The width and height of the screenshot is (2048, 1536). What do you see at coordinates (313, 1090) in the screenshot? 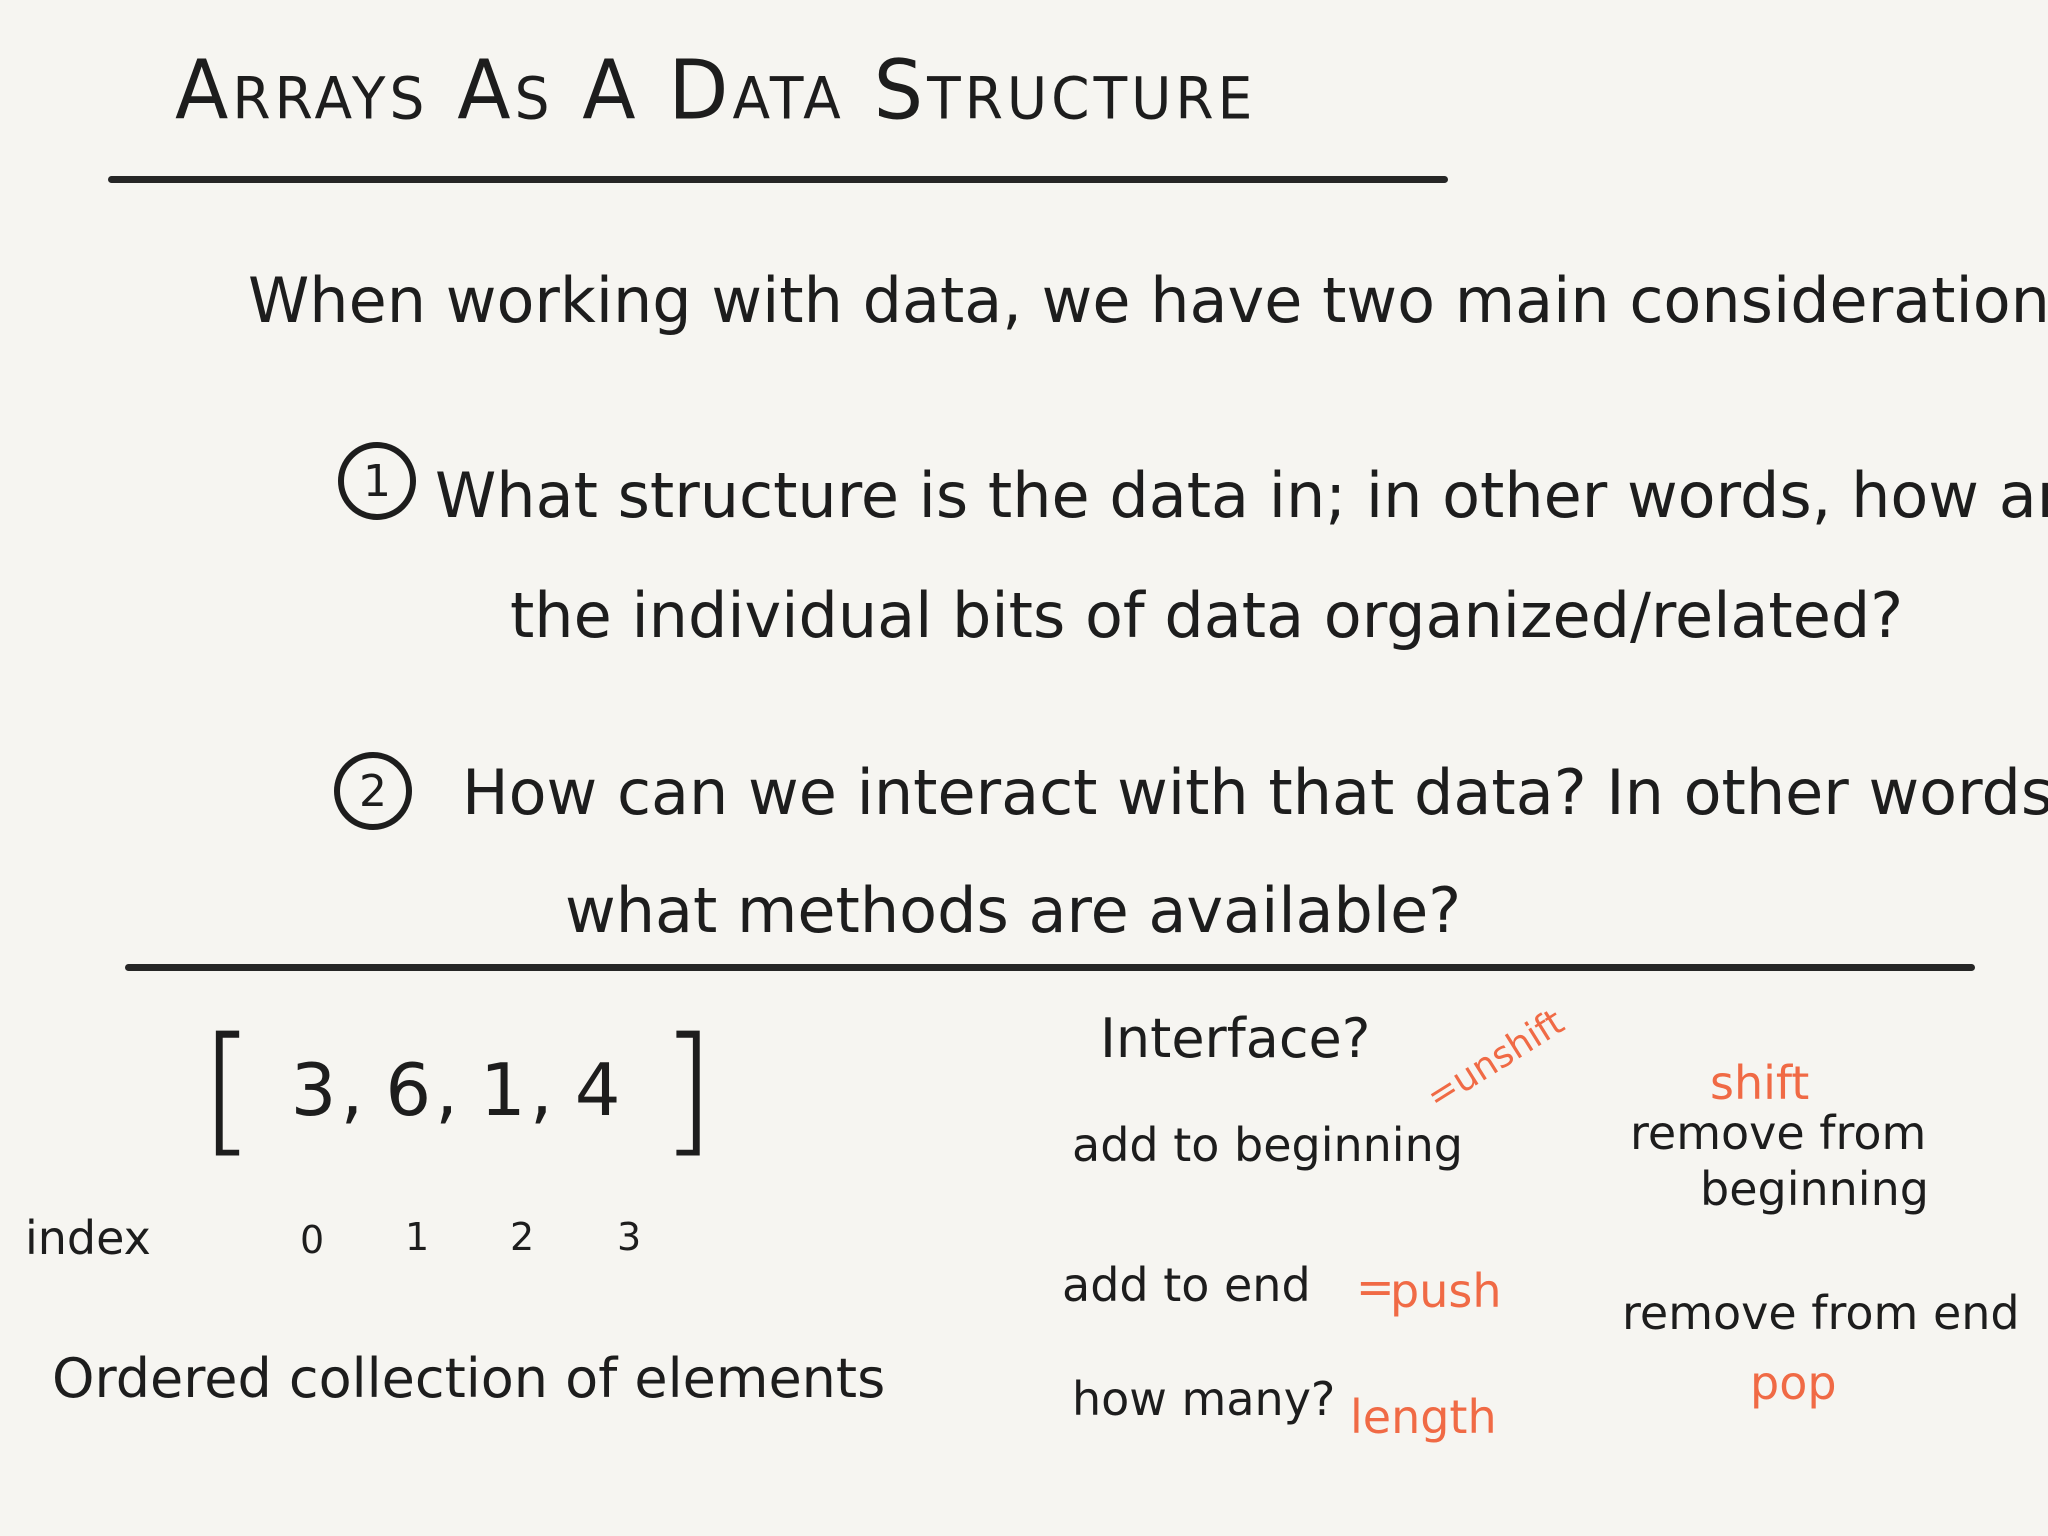
I see `array-element: 3` at bounding box center [313, 1090].